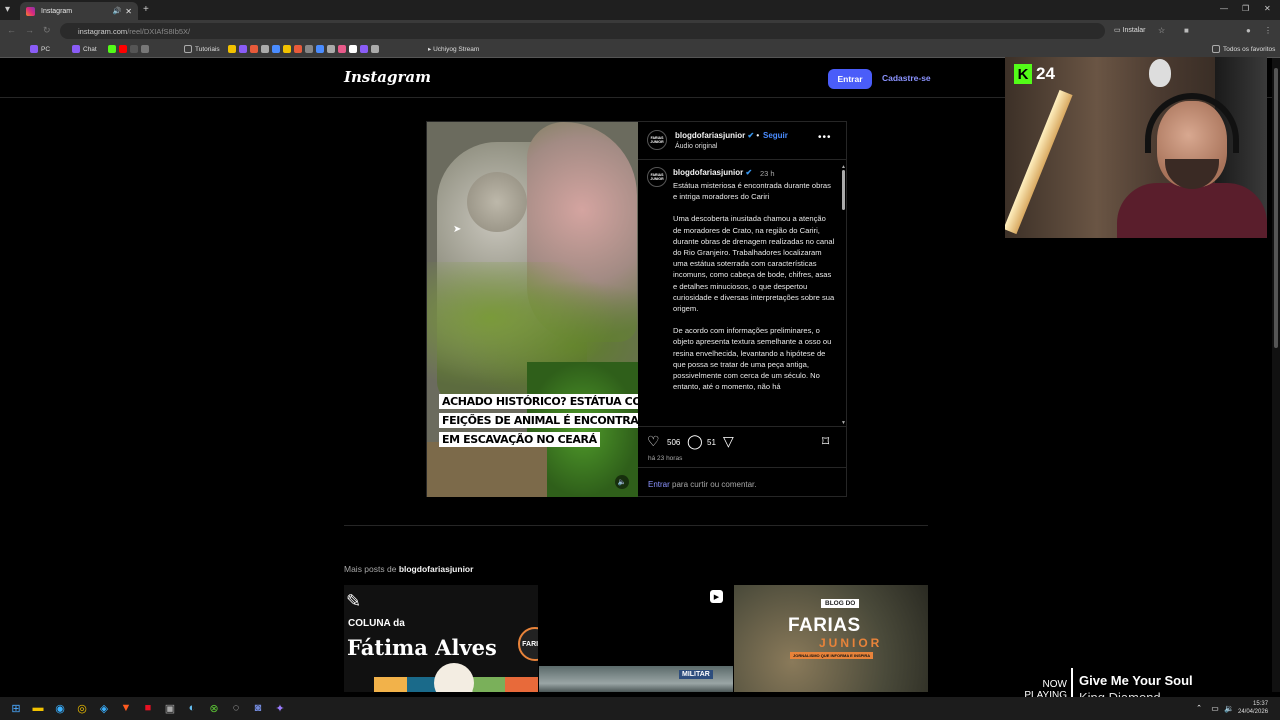  Describe the element at coordinates (29, 30) in the screenshot. I see `forward-icon: →` at that location.